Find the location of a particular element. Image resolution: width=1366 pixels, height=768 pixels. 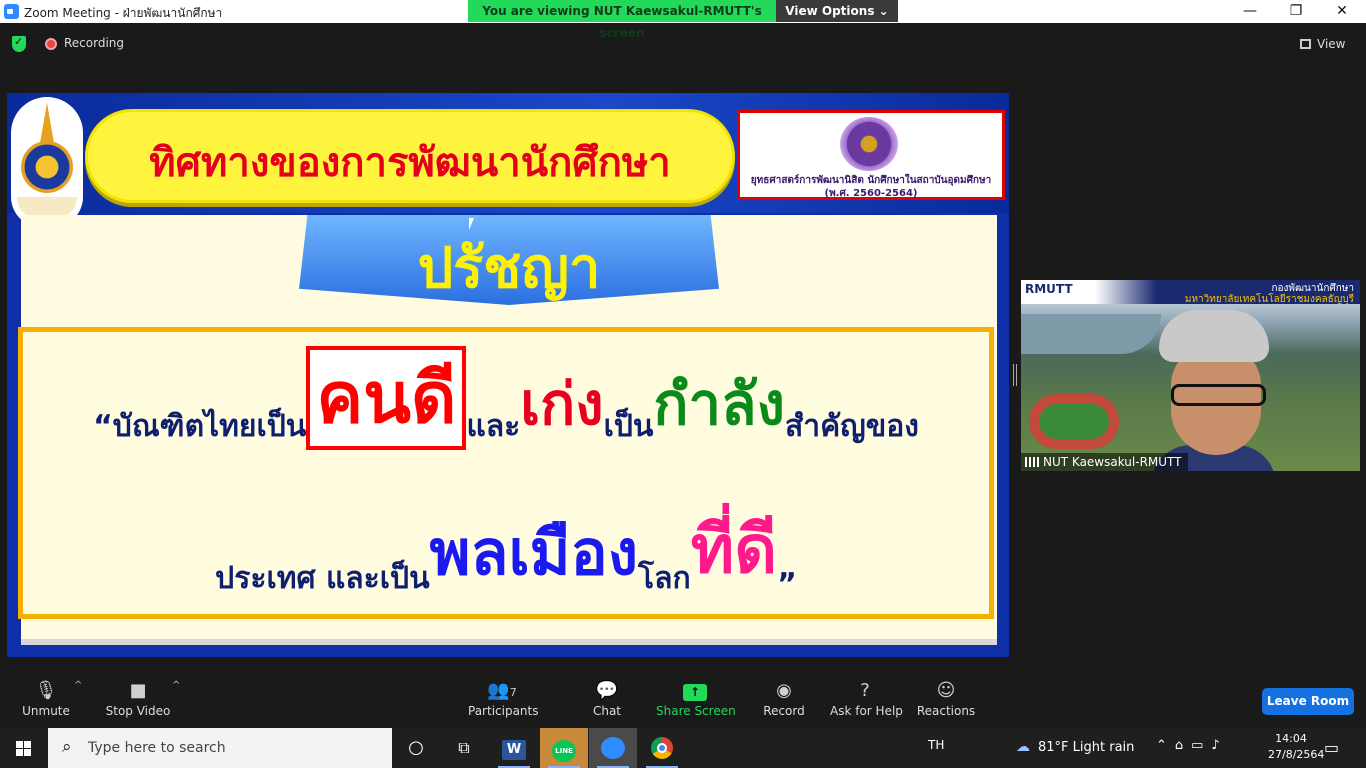

taskbar-chrome is located at coordinates (662, 748).